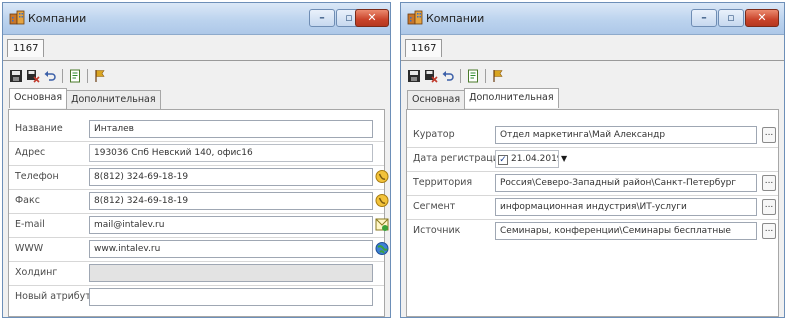 This screenshot has height=318, width=787. I want to click on dropdown-icon: ▼, so click(564, 158).